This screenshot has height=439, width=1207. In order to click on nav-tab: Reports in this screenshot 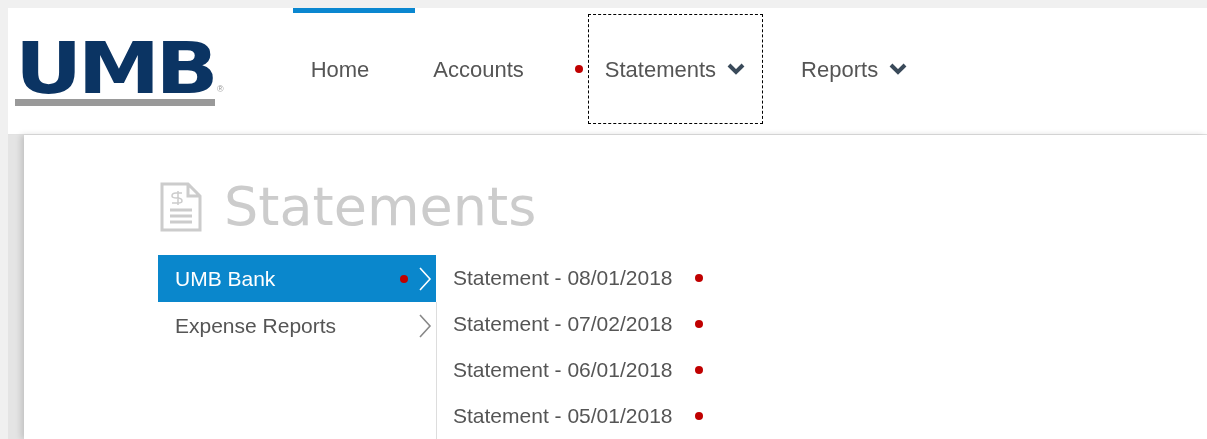, I will do `click(855, 69)`.